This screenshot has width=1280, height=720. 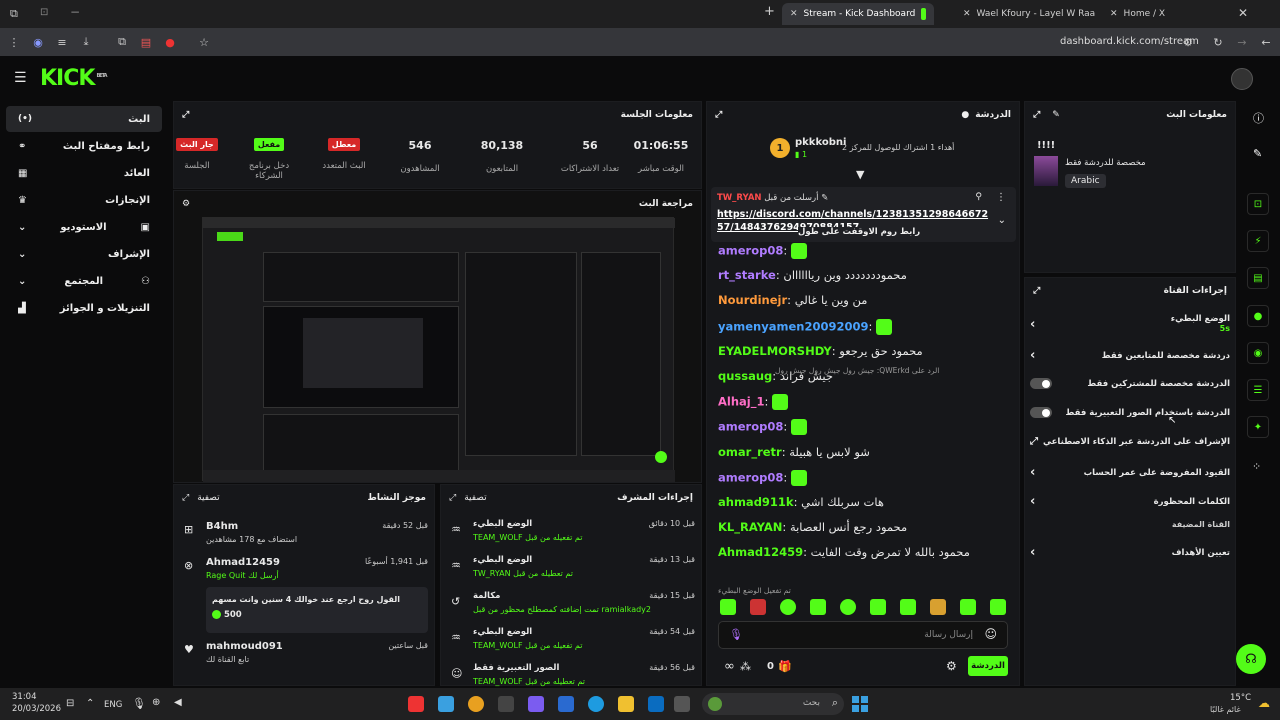 I want to click on sidebar-item-revenue: العائد ▦, so click(x=84, y=173).